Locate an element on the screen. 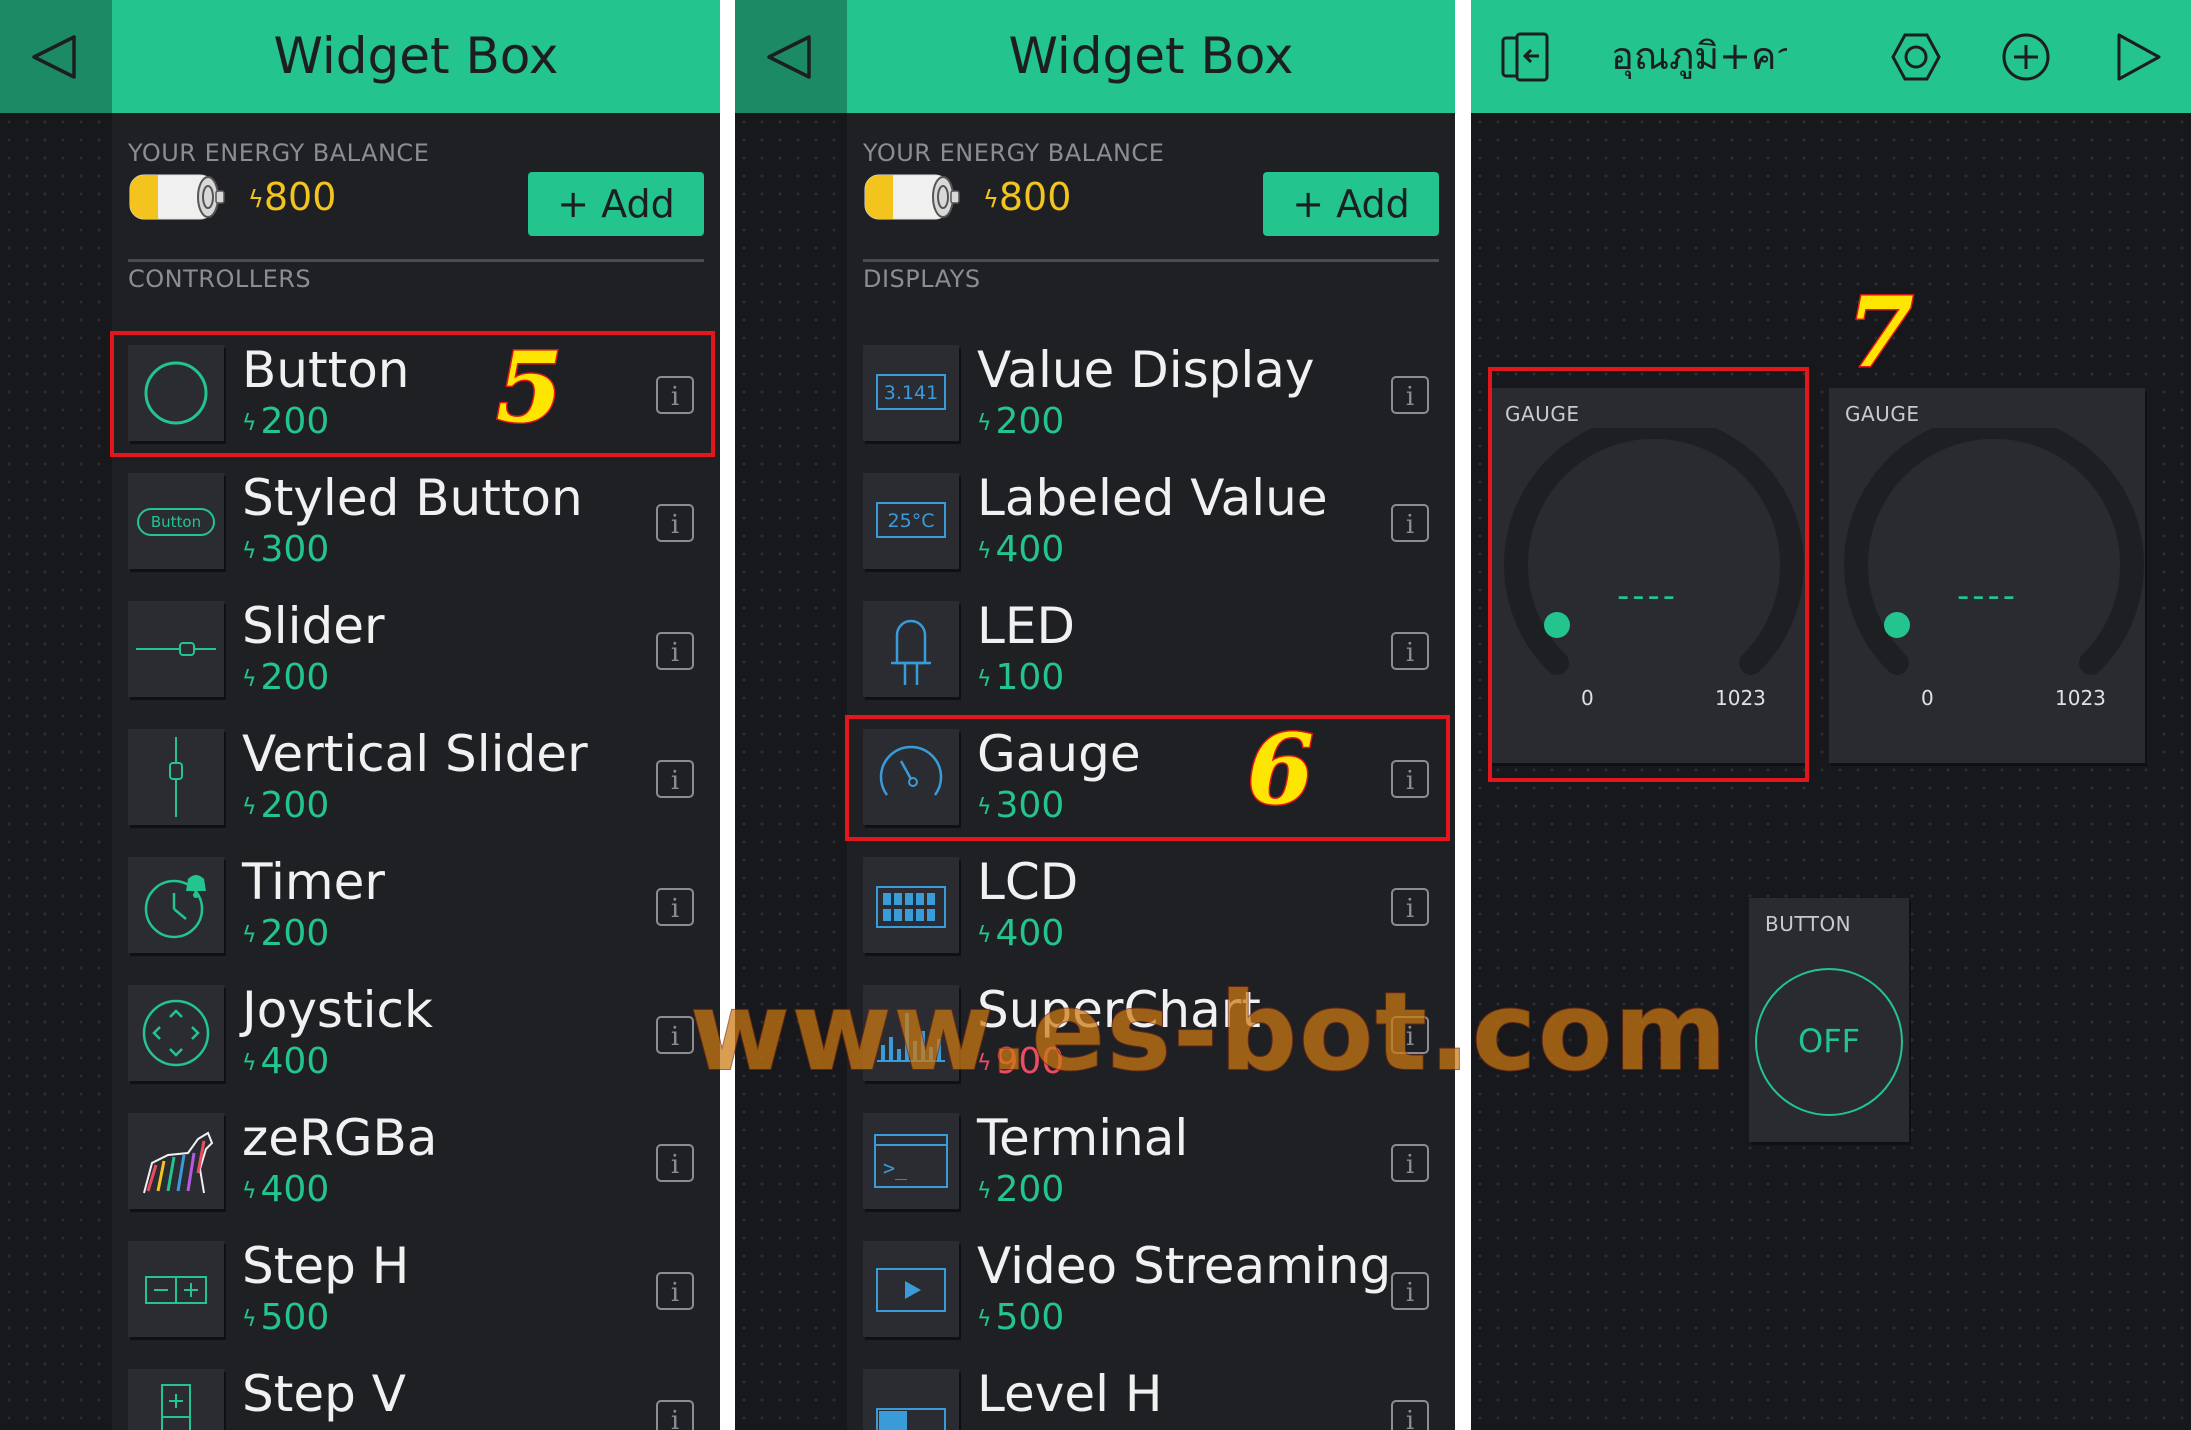 This screenshot has height=1430, width=2191. widget-name: Timer is located at coordinates (313, 882).